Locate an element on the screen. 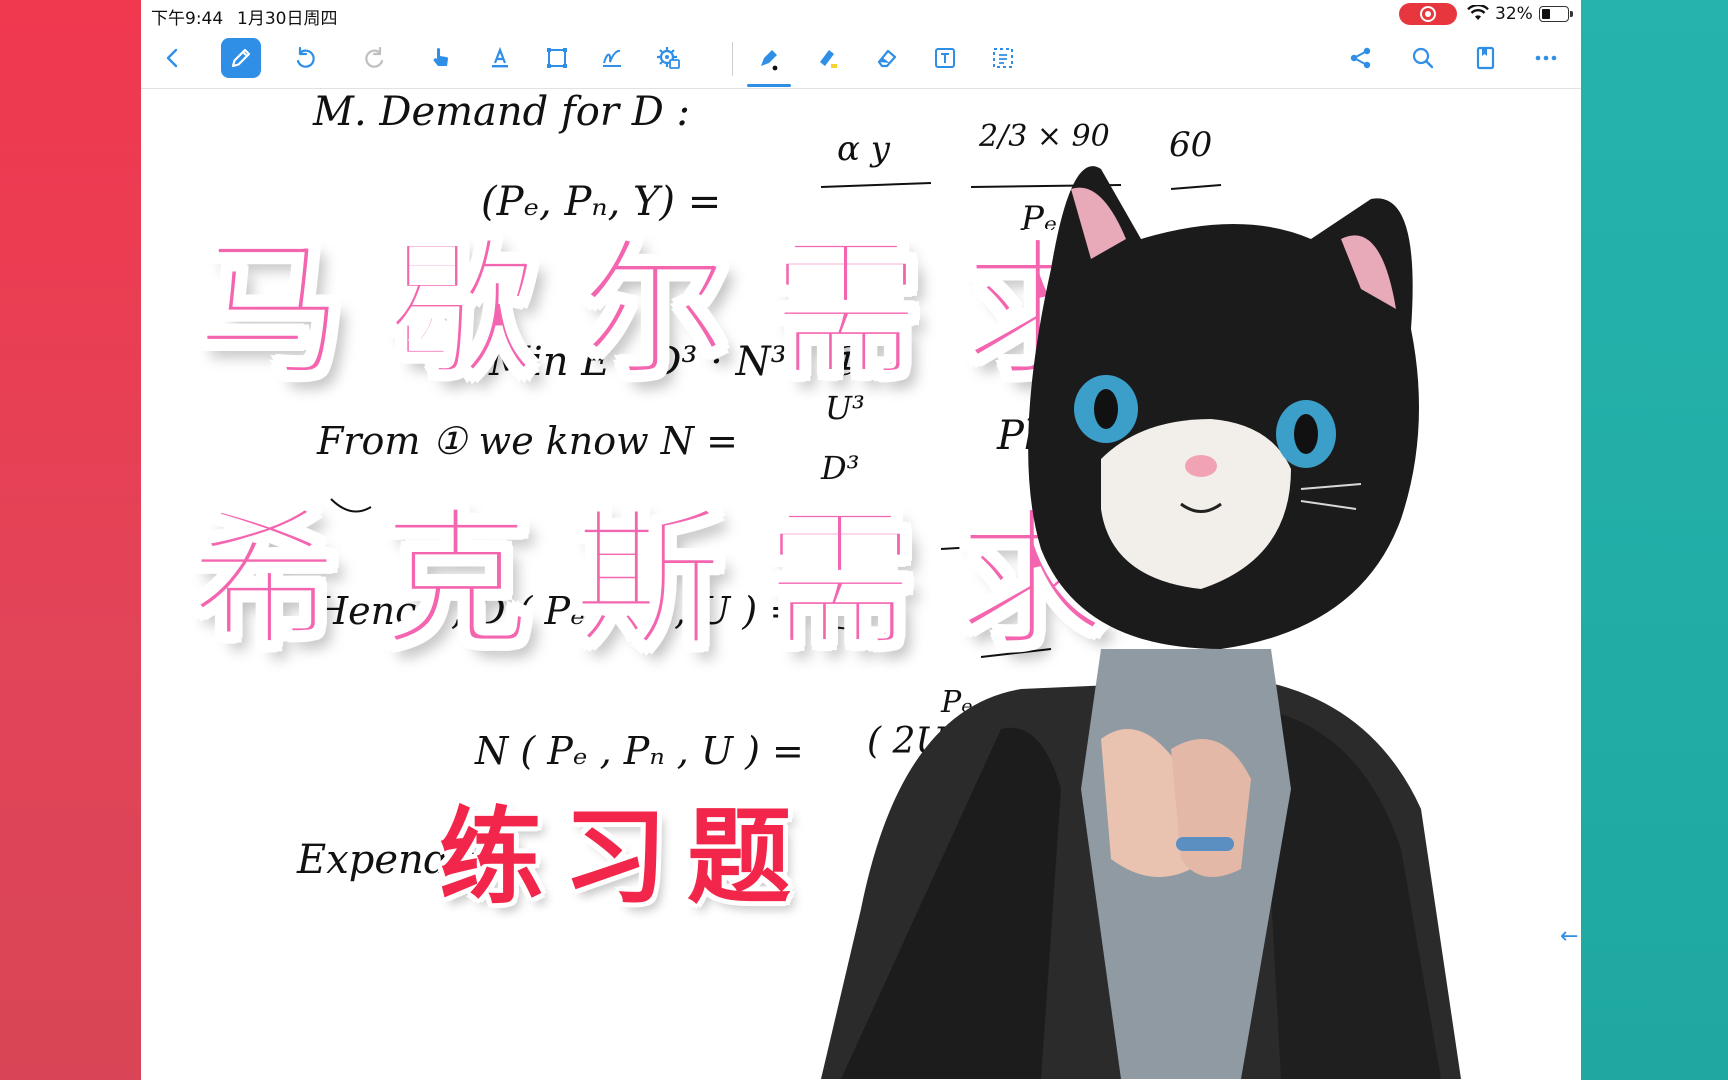 This screenshot has width=1728, height=1080. bookmark-button is located at coordinates (1485, 58).